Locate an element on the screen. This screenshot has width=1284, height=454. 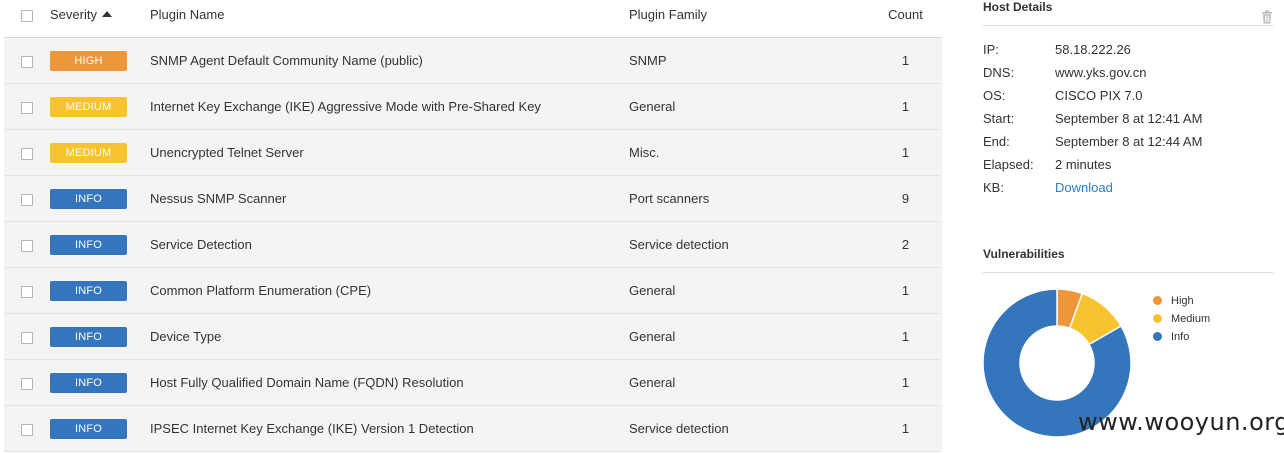
plugin-family-cell: Port scanners is located at coordinates (749, 198).